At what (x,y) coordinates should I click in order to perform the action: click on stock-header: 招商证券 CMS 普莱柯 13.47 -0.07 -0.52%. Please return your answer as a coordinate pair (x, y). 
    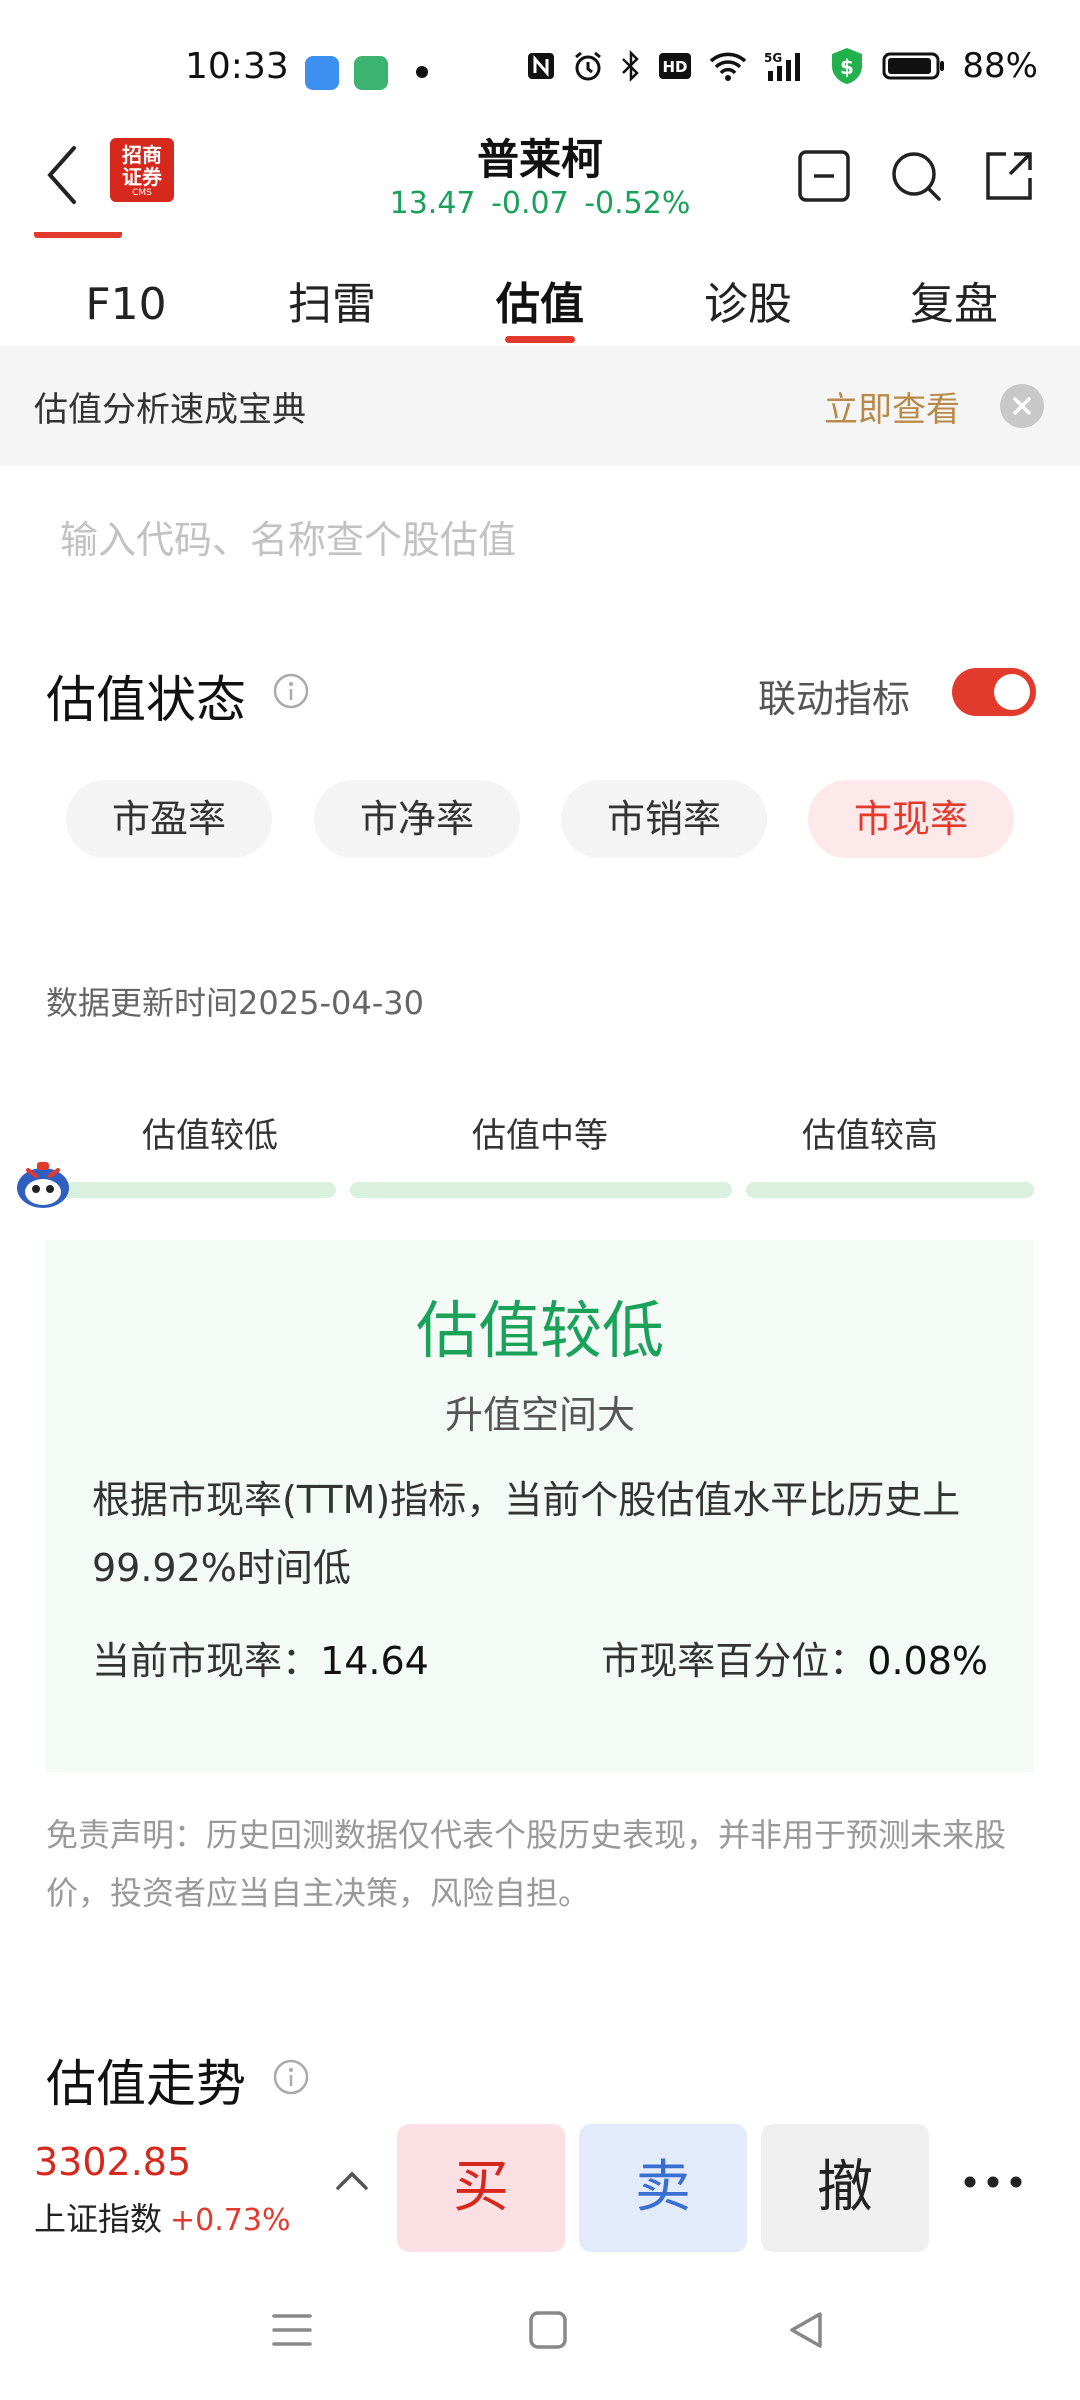
    Looking at the image, I should click on (540, 180).